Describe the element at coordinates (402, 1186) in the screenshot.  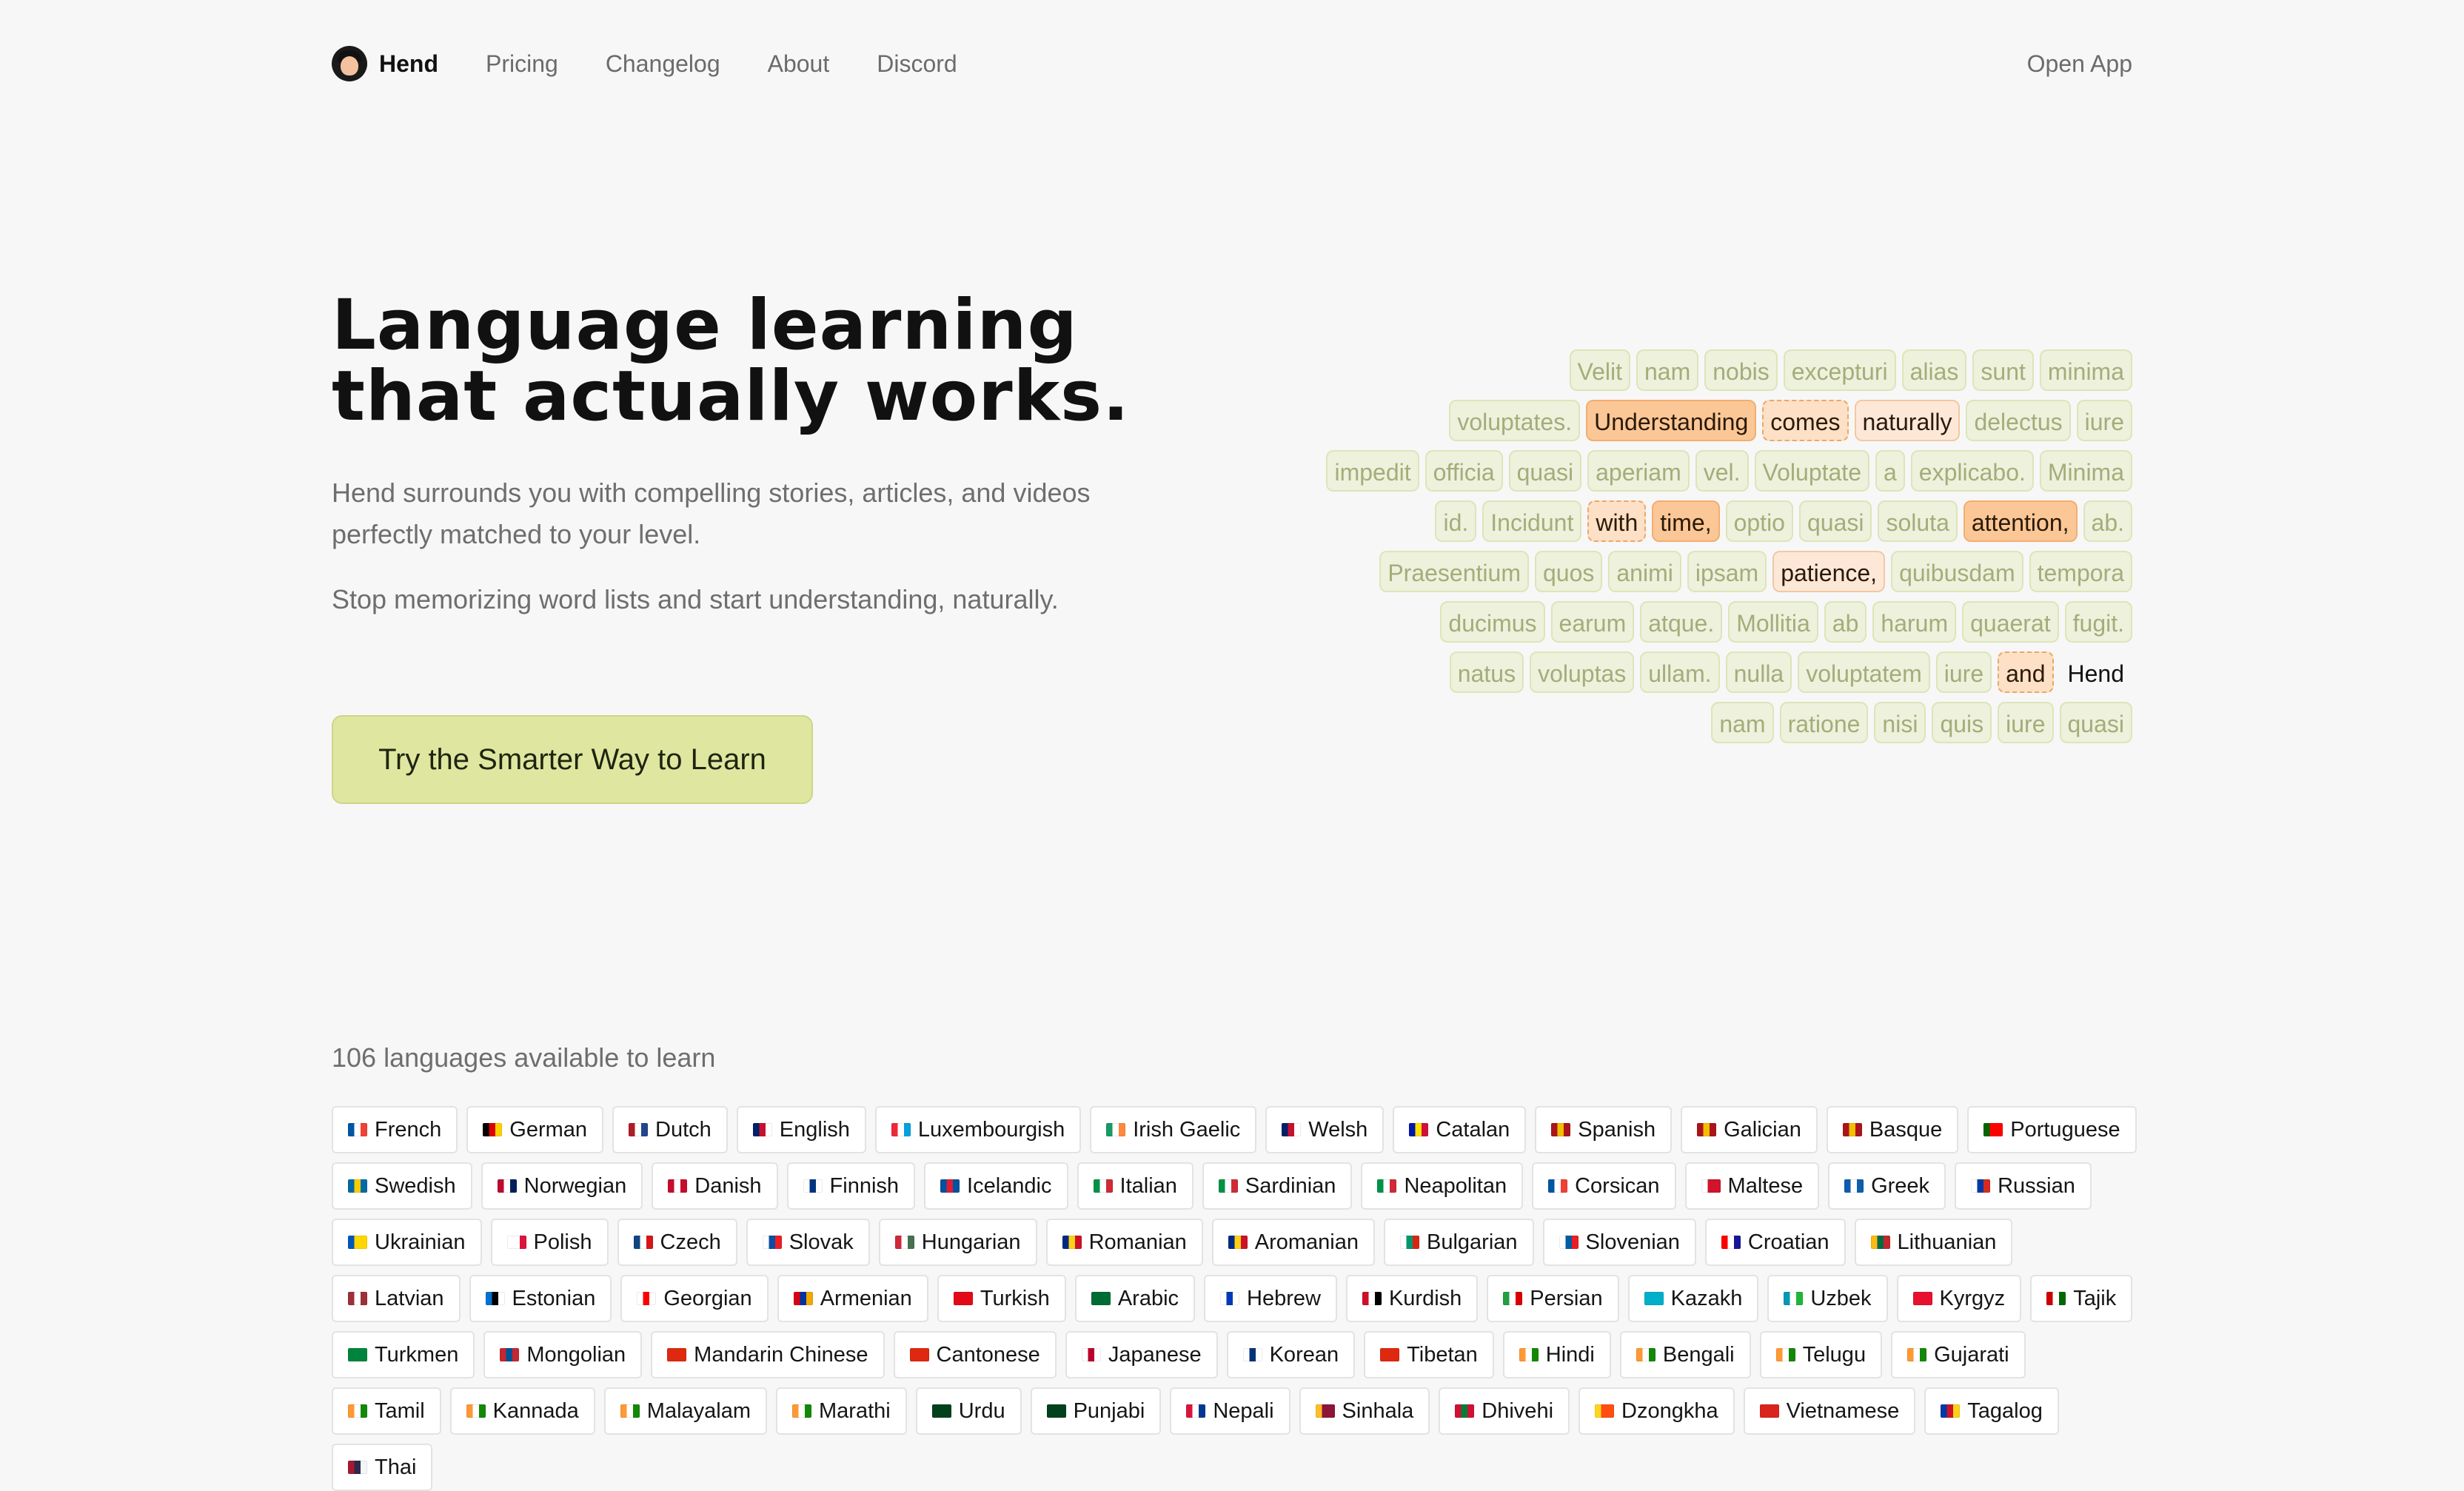
I see `language-chip: Swedish` at that location.